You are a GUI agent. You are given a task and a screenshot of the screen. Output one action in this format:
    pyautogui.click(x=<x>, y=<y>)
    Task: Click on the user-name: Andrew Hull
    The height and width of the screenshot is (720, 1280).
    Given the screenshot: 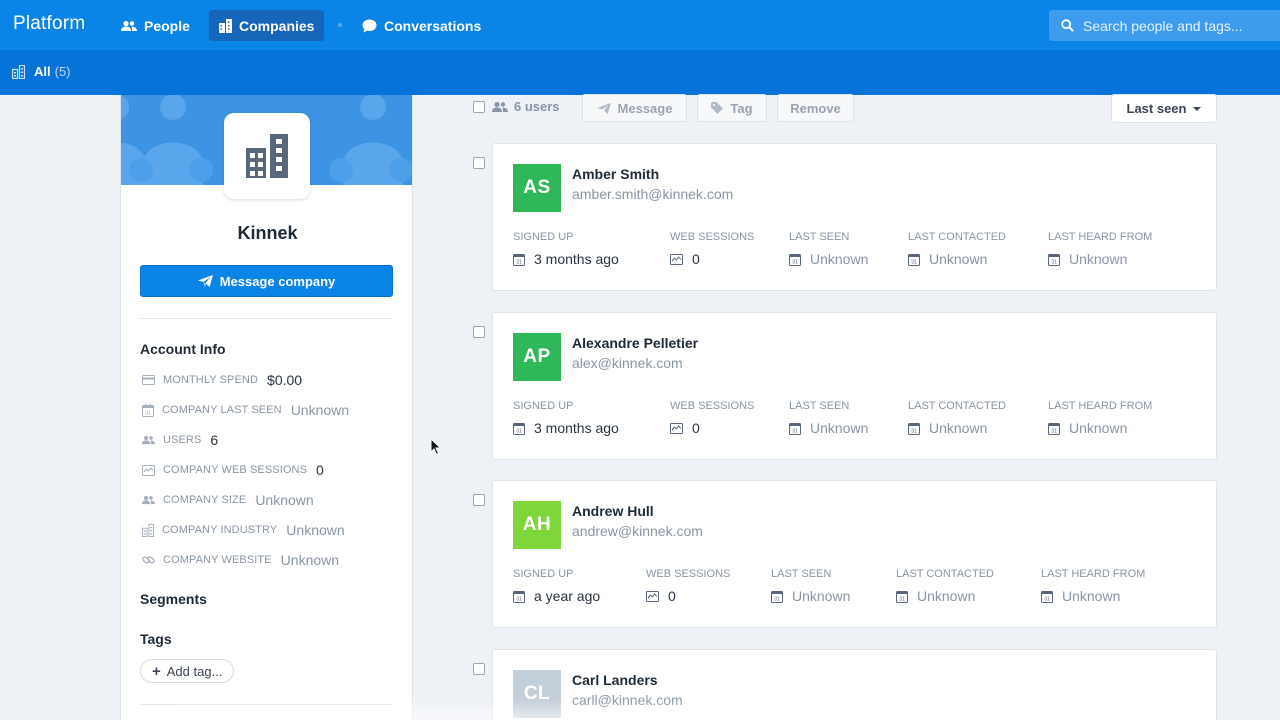 What is the action you would take?
    pyautogui.click(x=613, y=511)
    